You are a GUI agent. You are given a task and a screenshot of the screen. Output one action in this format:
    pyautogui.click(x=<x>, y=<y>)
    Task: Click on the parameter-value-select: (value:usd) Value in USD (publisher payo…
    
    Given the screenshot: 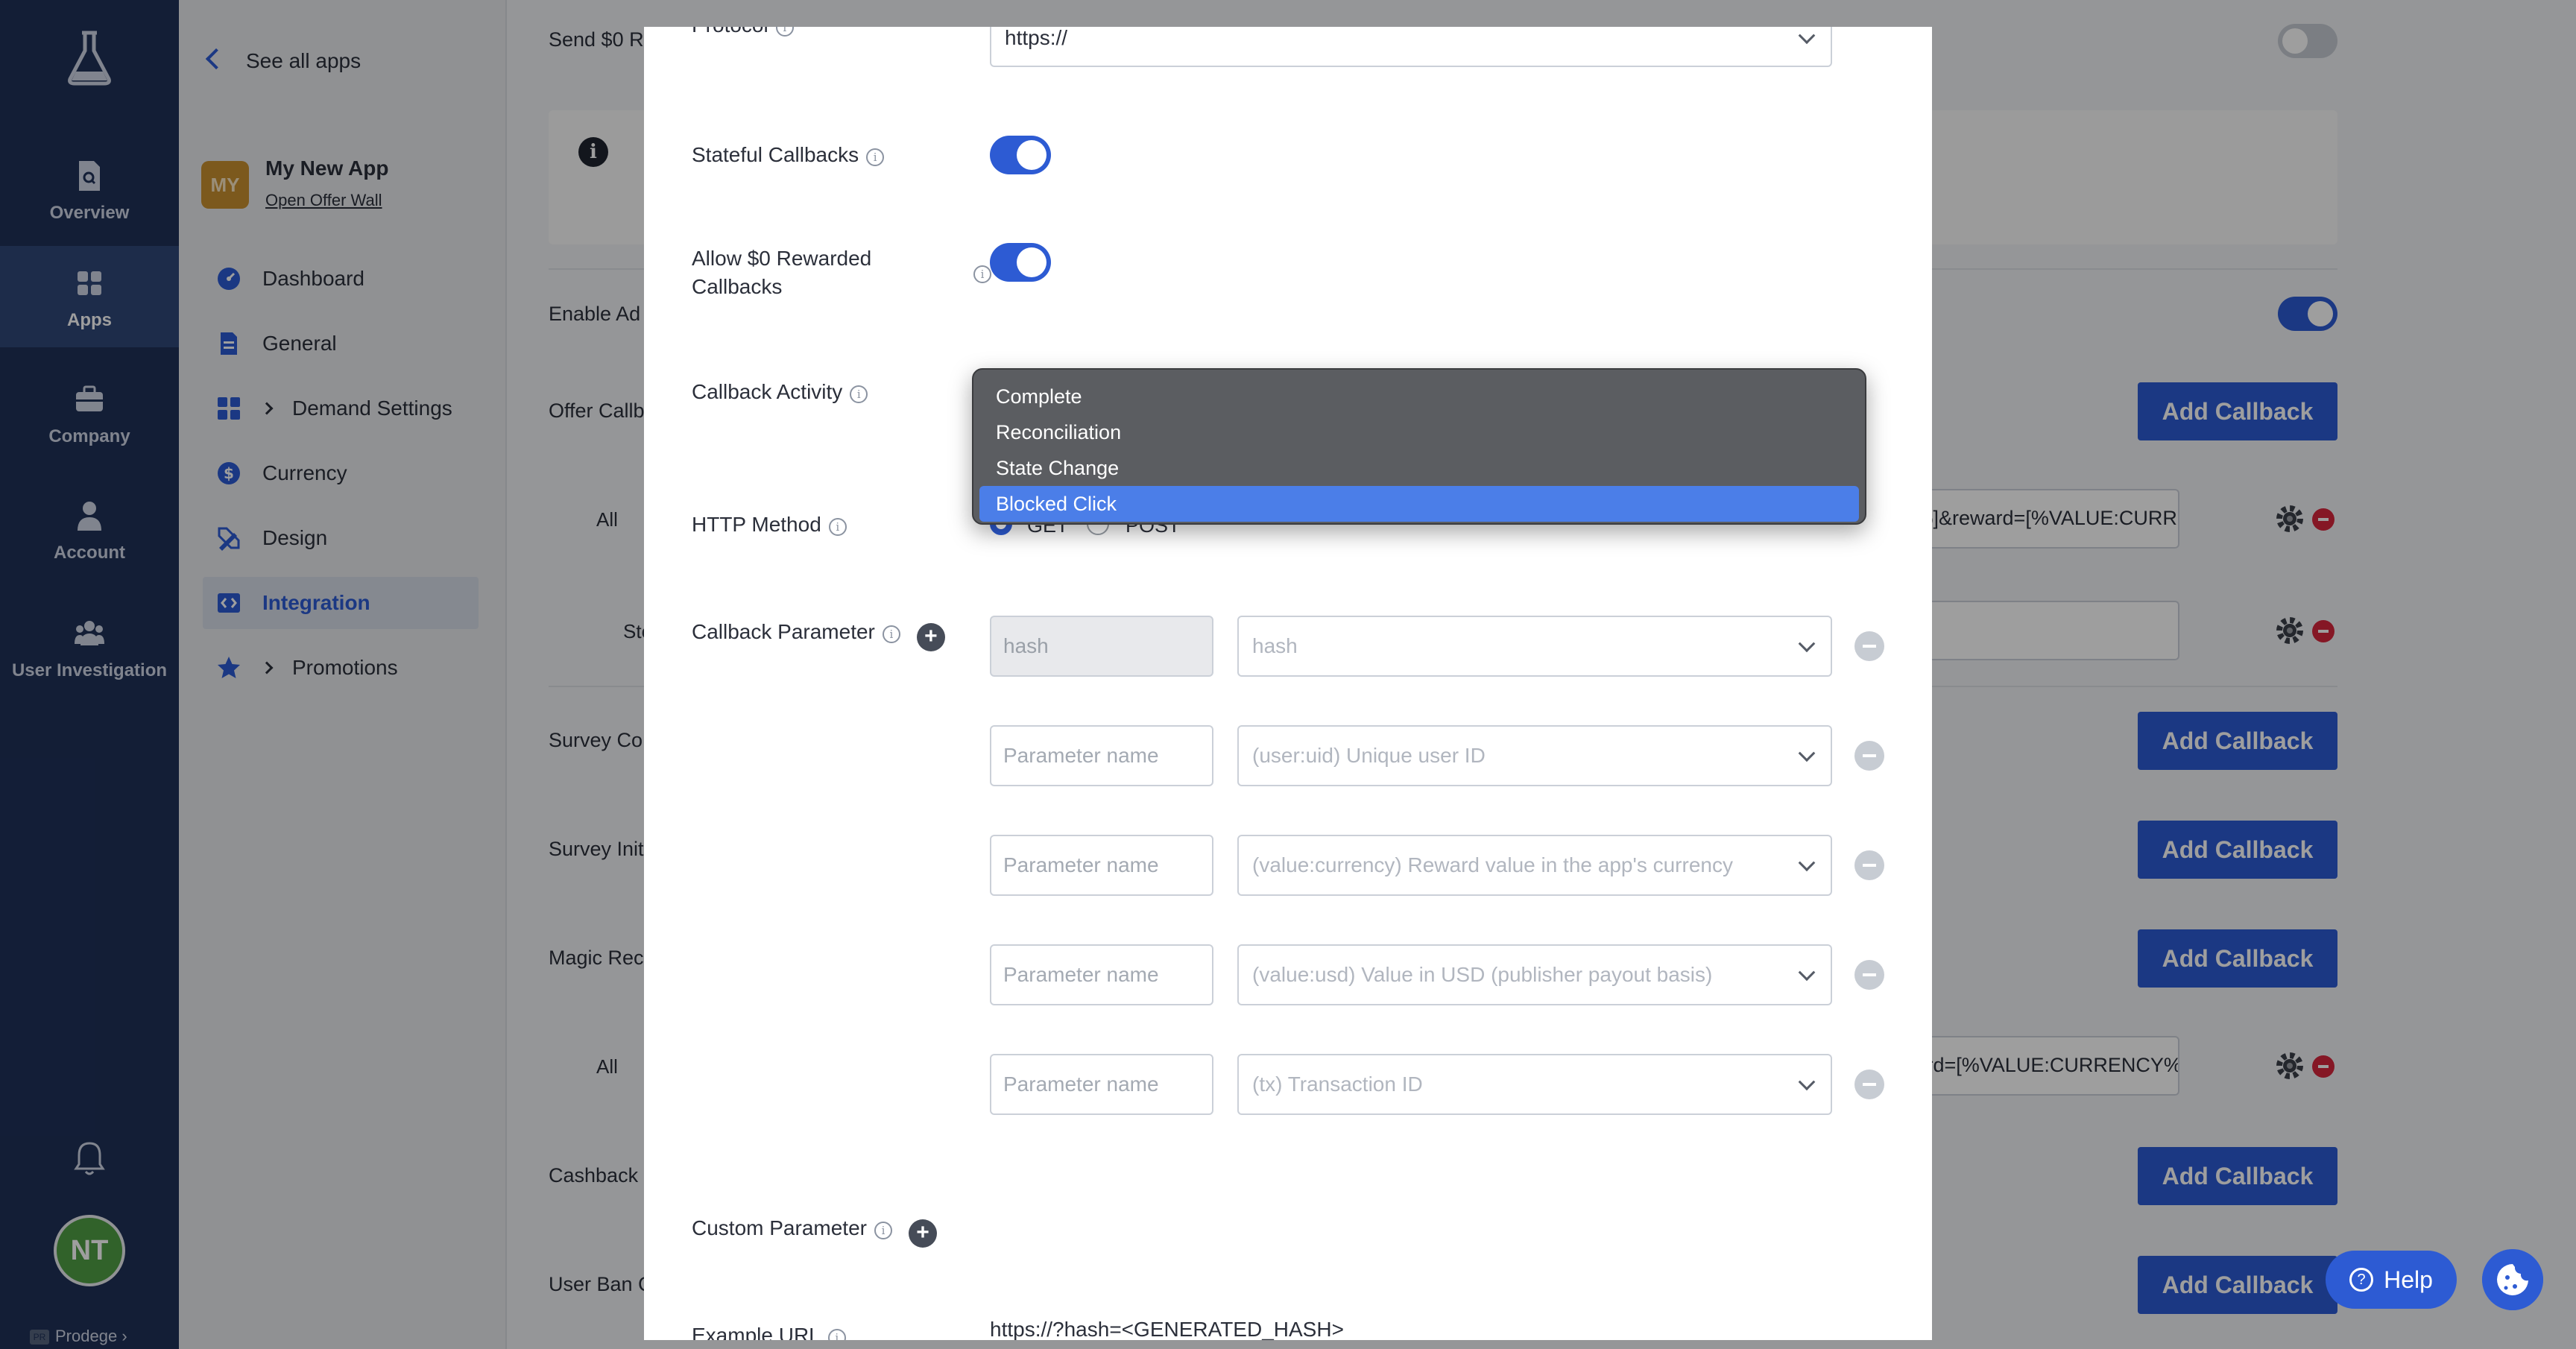 What is the action you would take?
    pyautogui.click(x=1535, y=974)
    